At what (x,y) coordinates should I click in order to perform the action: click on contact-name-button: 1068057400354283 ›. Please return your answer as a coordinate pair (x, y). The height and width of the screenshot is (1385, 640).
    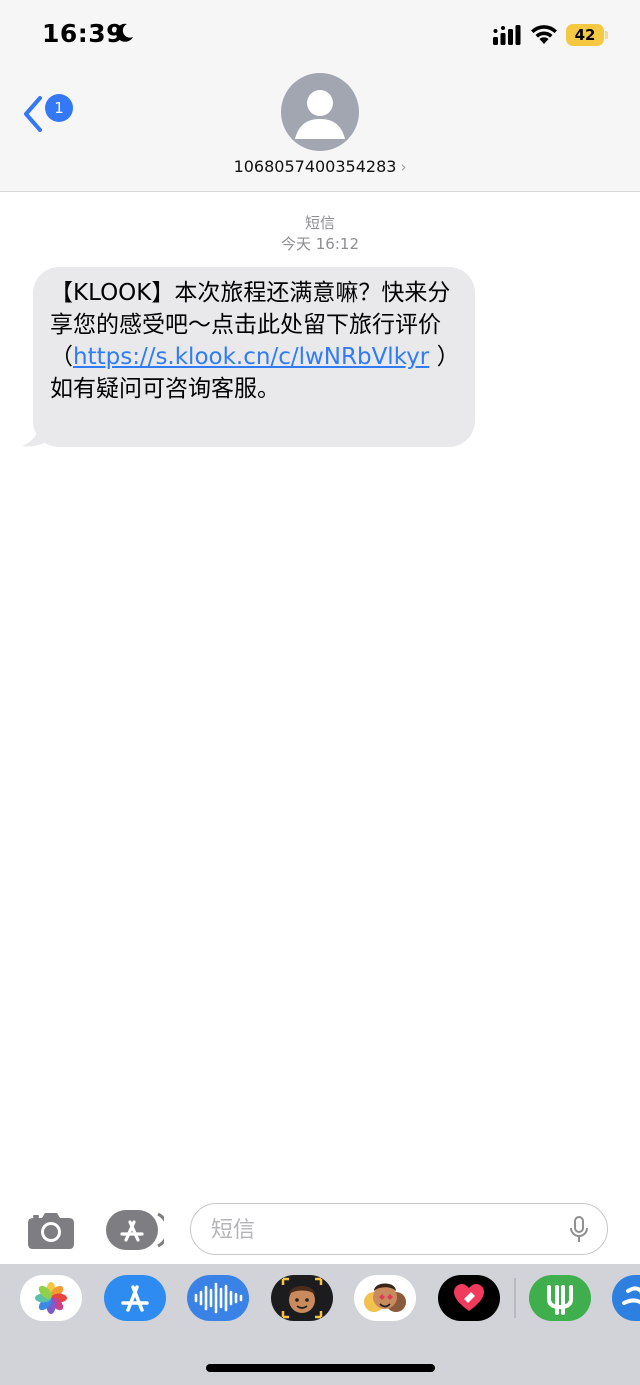
    Looking at the image, I should click on (320, 166).